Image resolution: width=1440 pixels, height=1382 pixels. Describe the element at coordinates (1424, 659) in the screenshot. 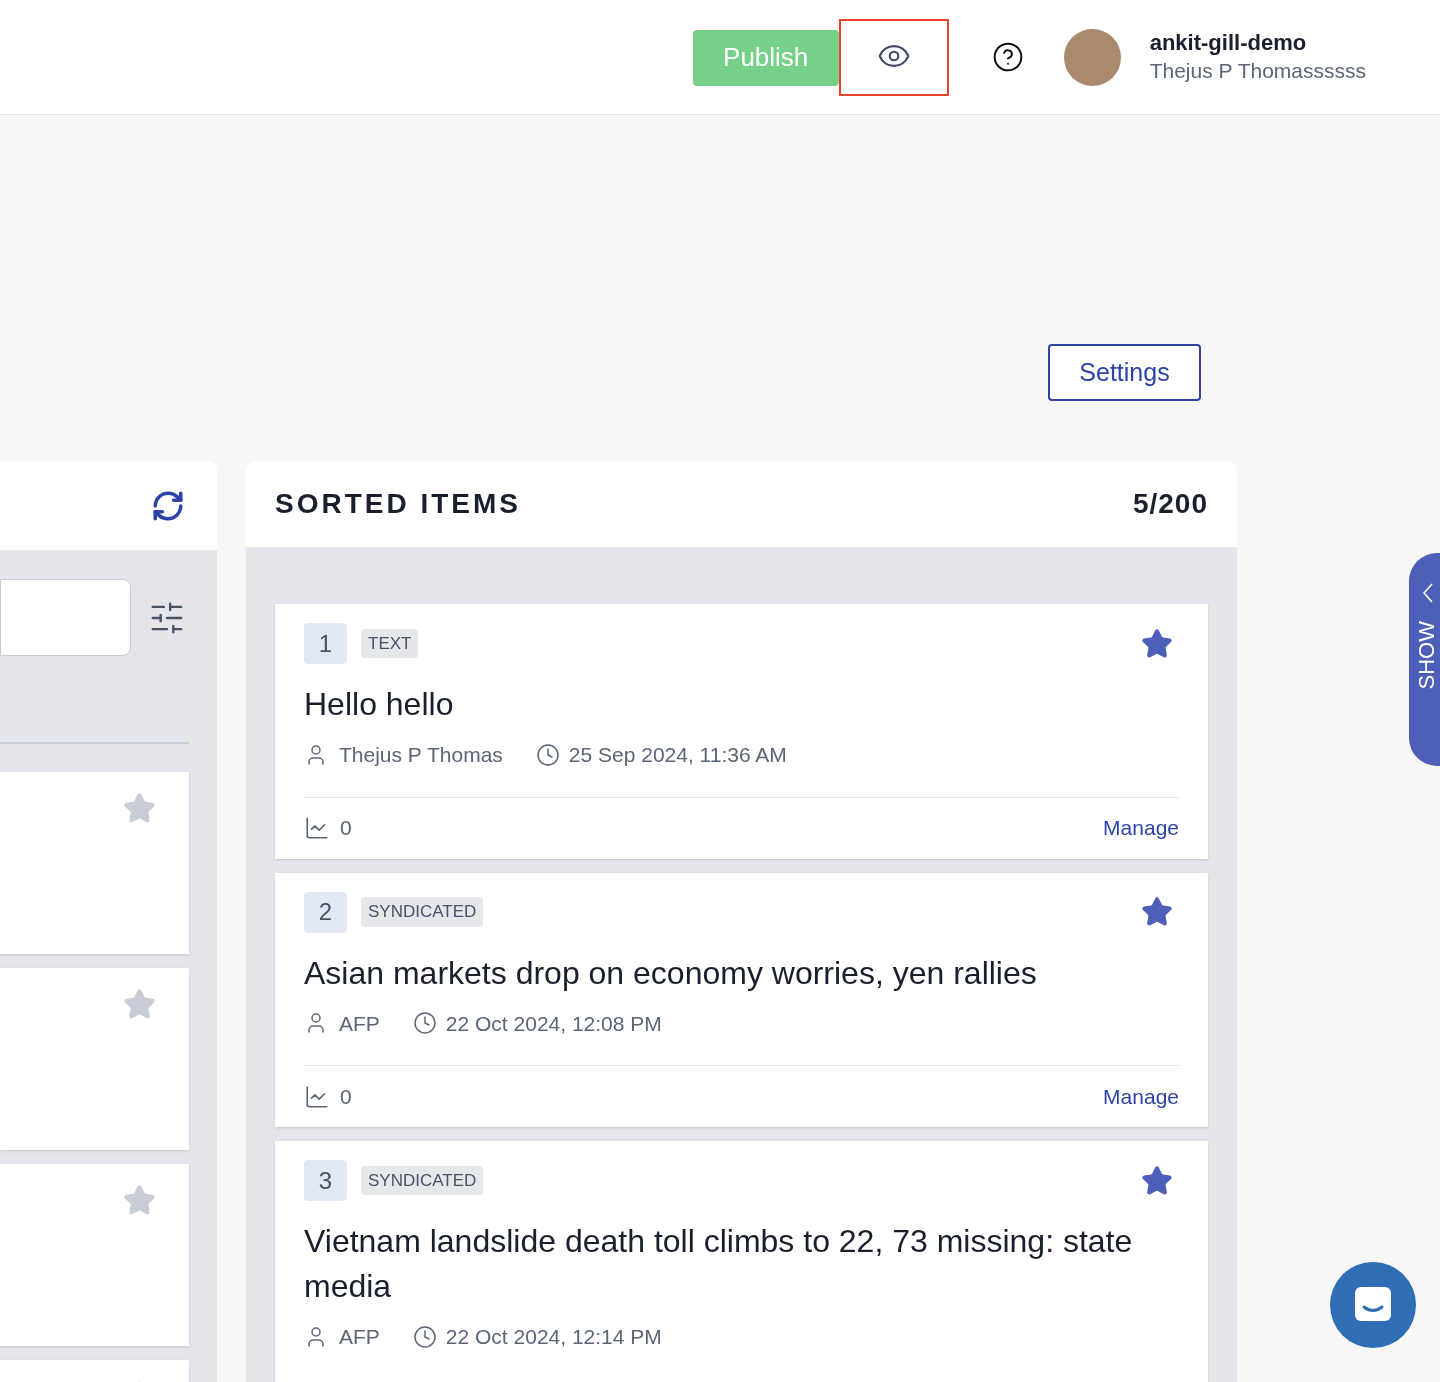

I see `show-side-tab: SHOW` at that location.